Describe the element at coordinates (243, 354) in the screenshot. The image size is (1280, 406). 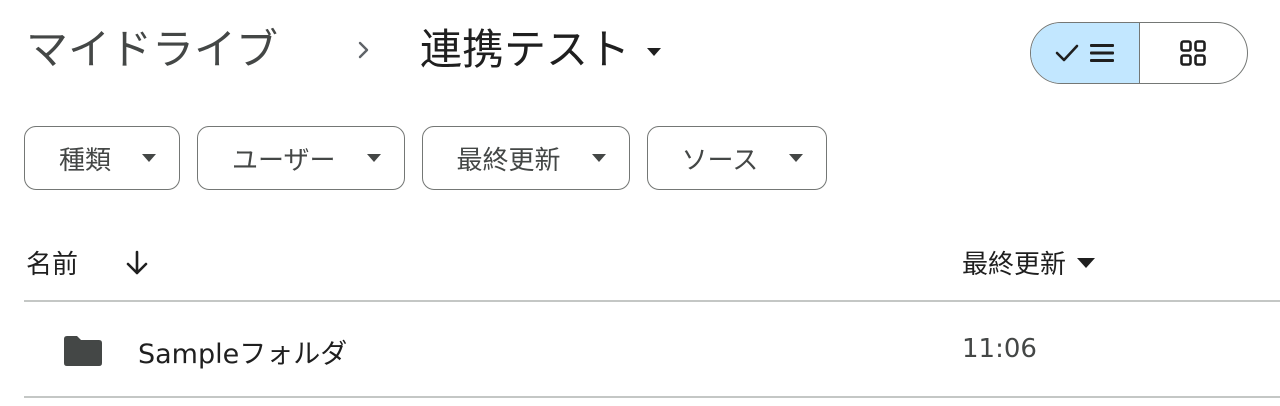
I see `file-name: Sampleフォルダ` at that location.